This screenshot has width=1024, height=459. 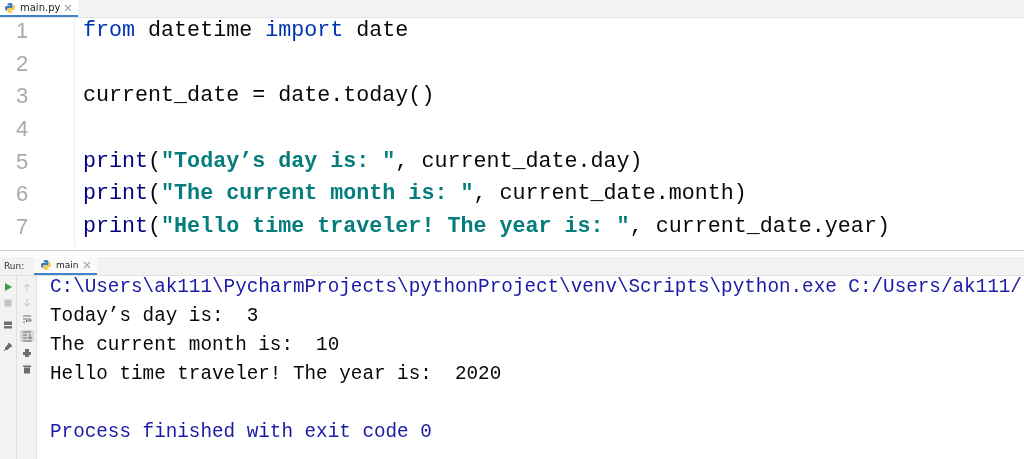 What do you see at coordinates (276, 373) in the screenshot?
I see `output-line: Hello time traveler! The year is: 2020` at bounding box center [276, 373].